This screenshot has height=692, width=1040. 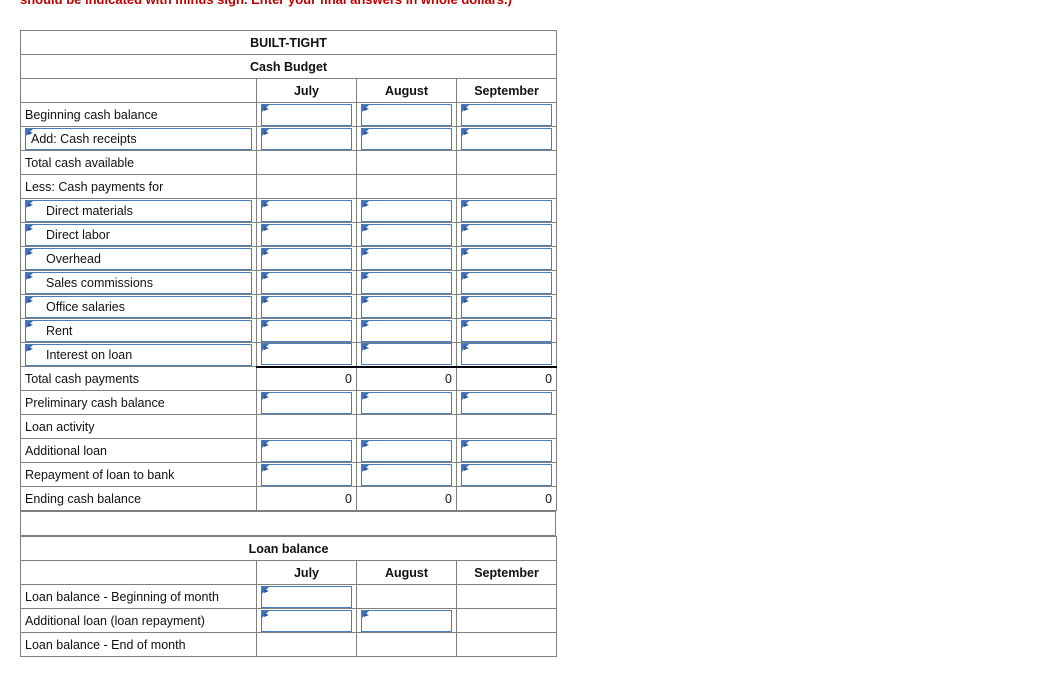 I want to click on row-label-select-value: Direct materials, so click(x=138, y=210).